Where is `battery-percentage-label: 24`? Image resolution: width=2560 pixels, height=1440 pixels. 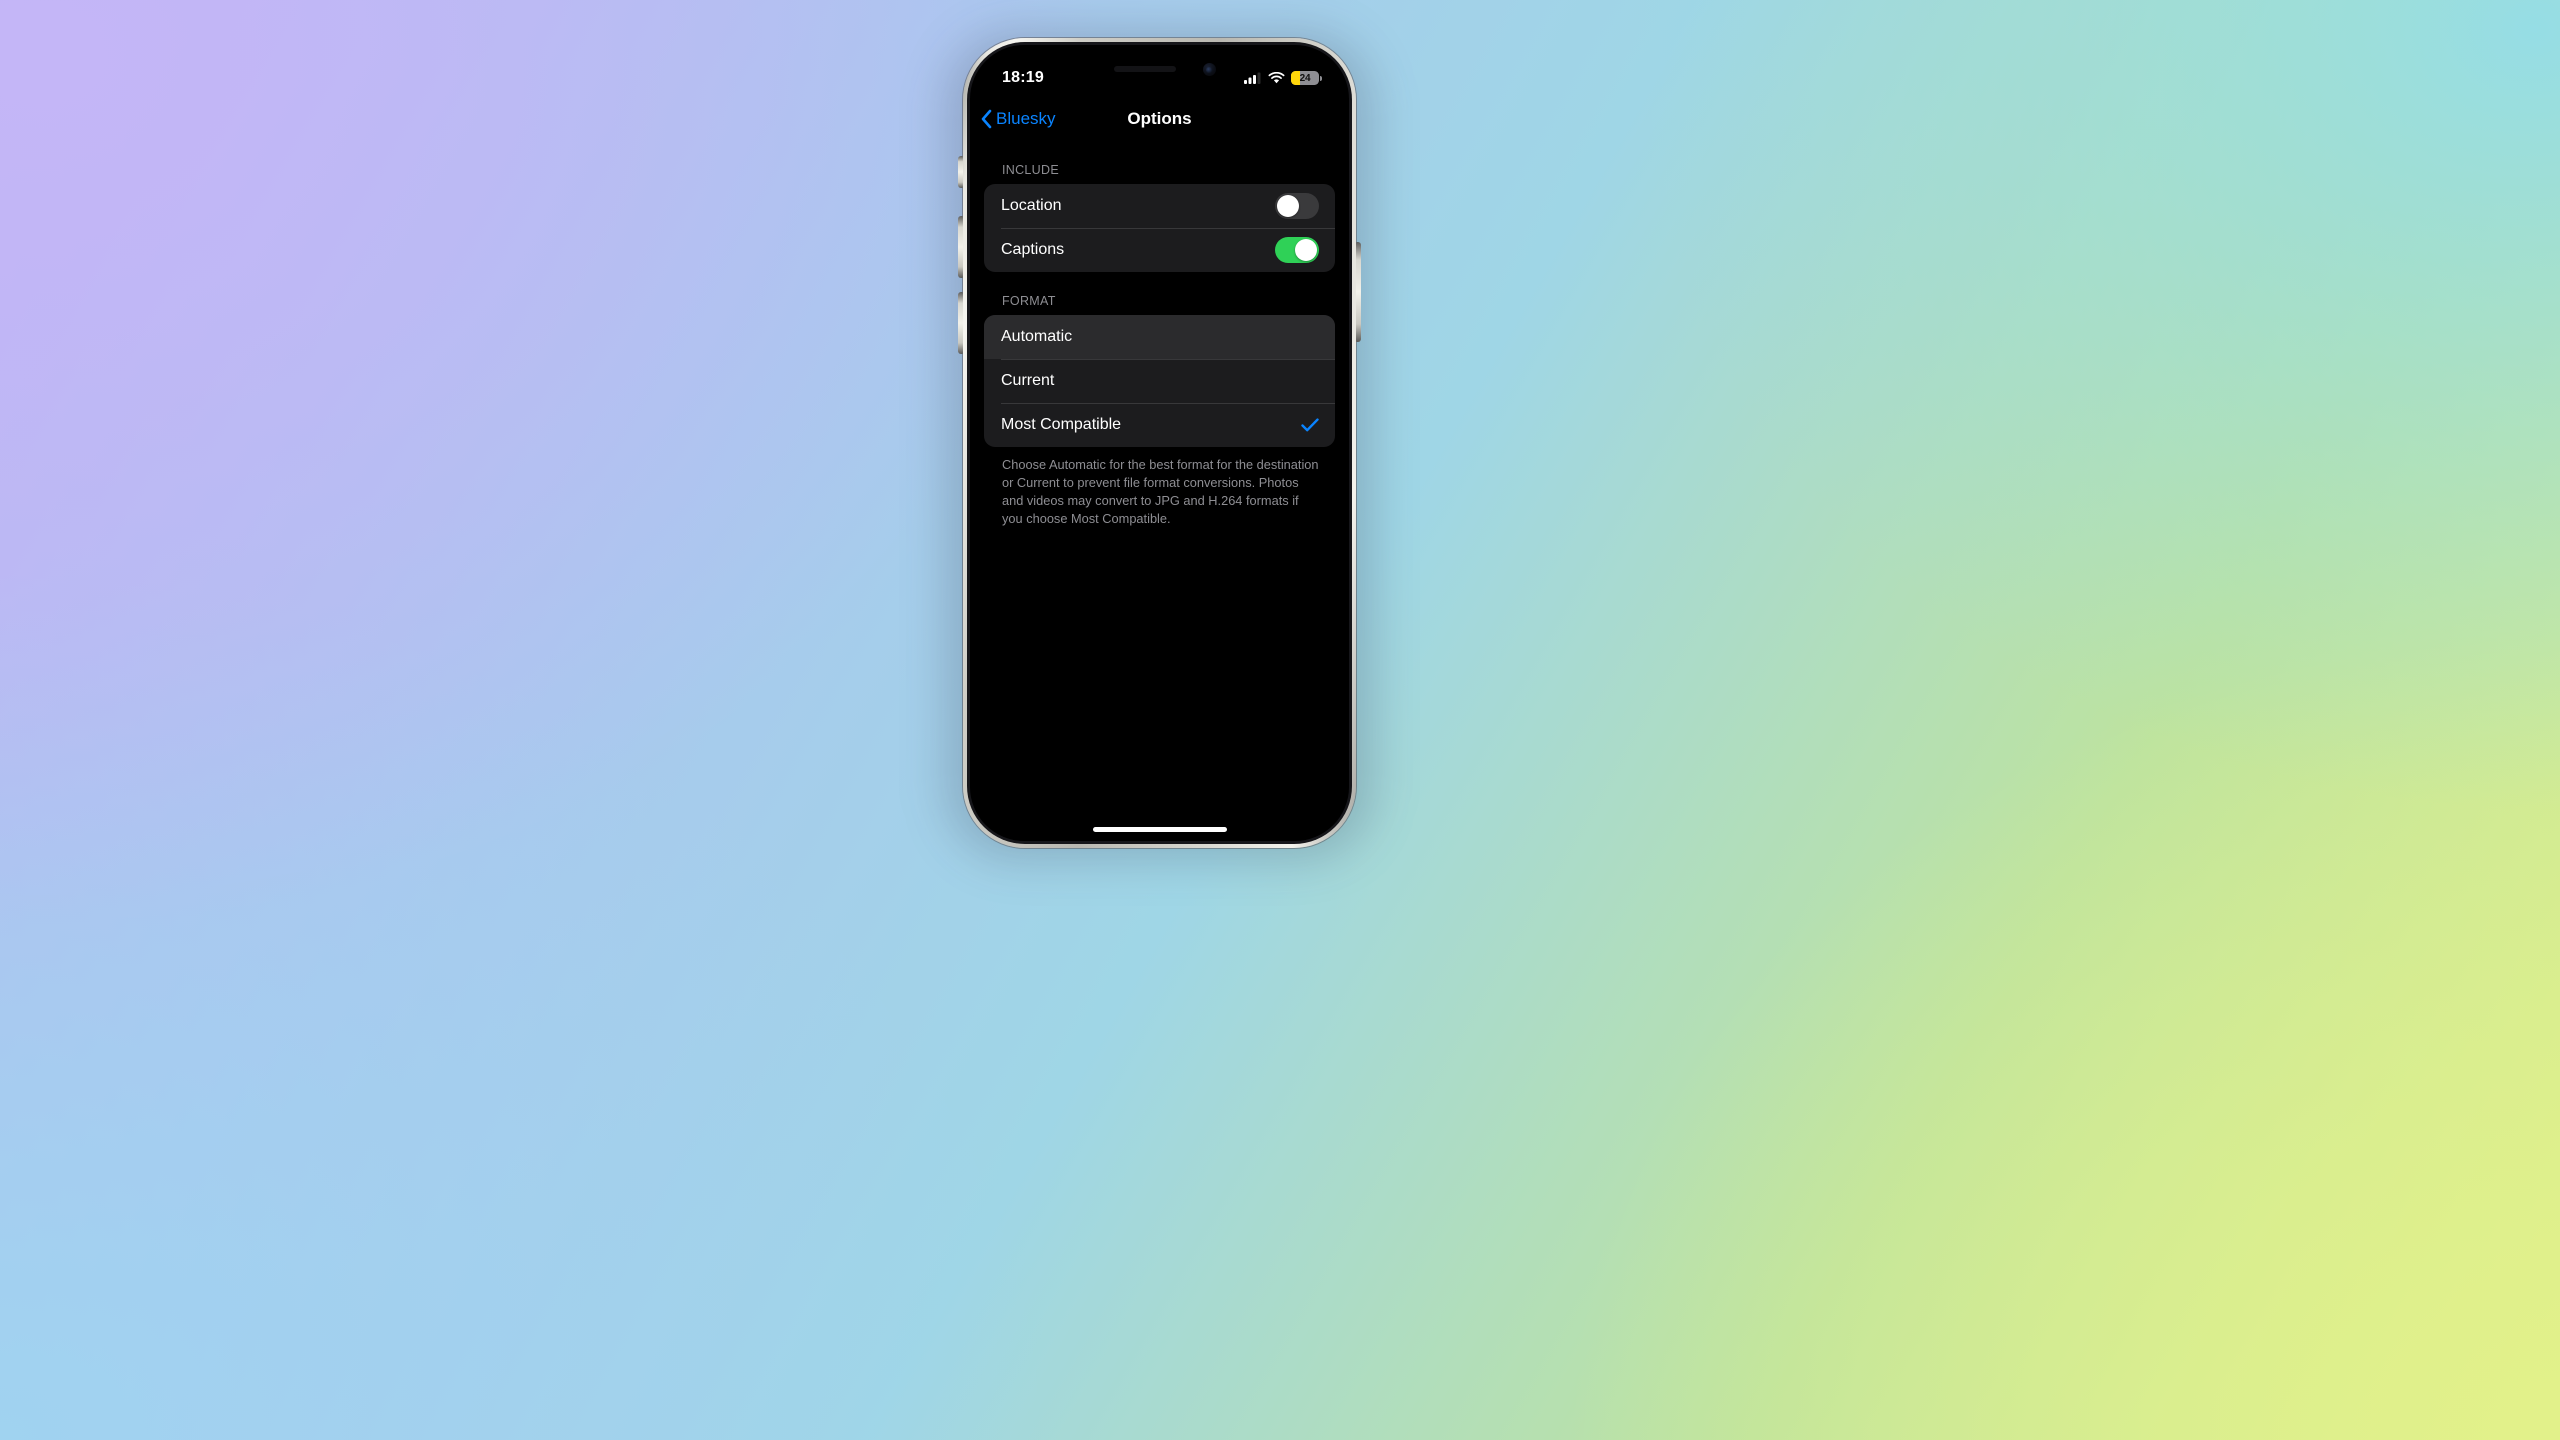 battery-percentage-label: 24 is located at coordinates (1305, 78).